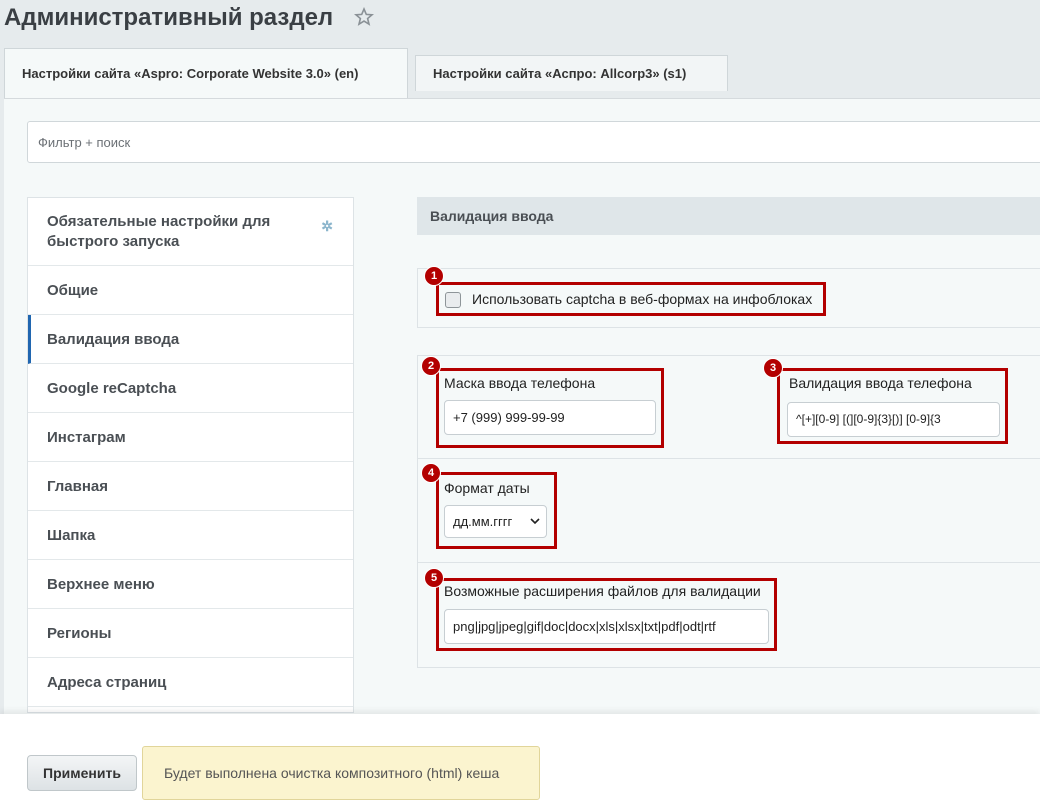 This screenshot has width=1040, height=812. I want to click on phone-validation-label: Валидация ввода телефона, so click(880, 383).